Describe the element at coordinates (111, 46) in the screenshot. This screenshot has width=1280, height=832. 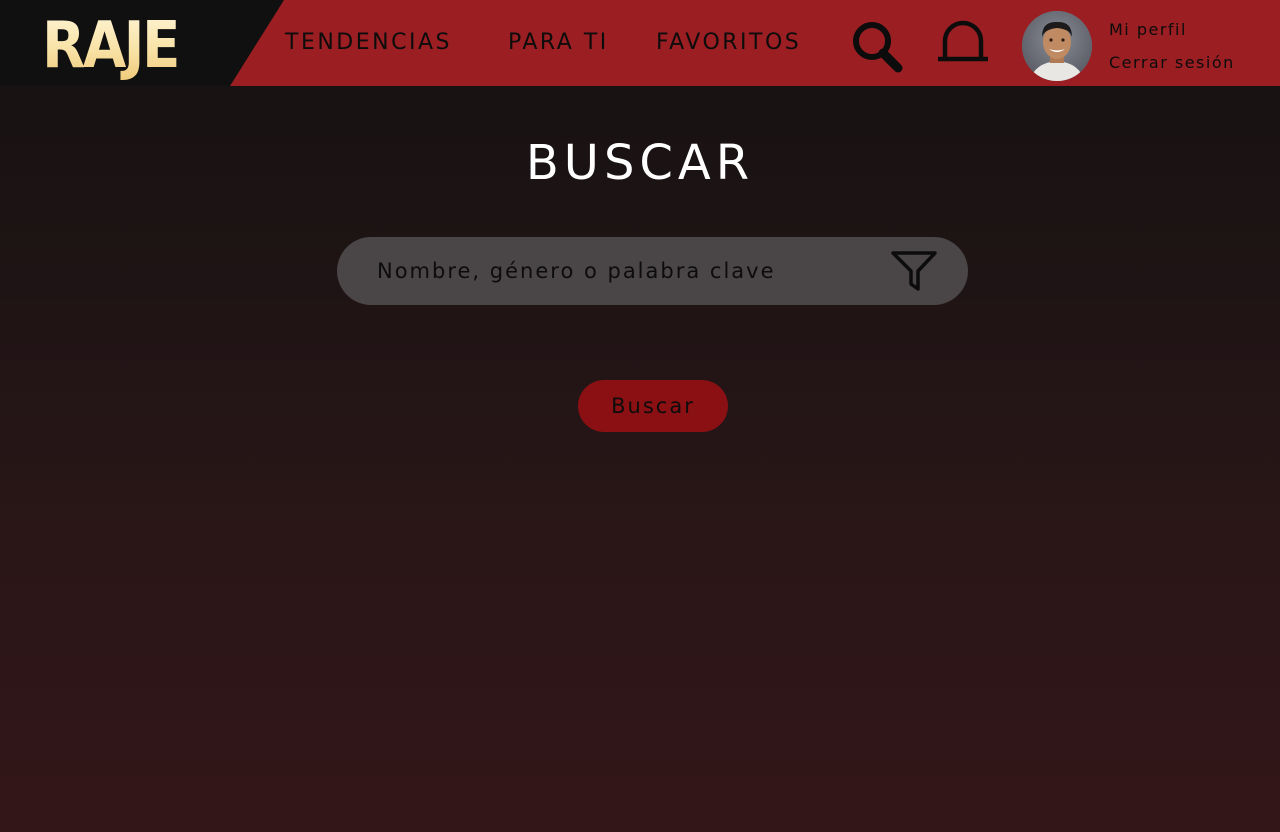
I see `logo: RAJE` at that location.